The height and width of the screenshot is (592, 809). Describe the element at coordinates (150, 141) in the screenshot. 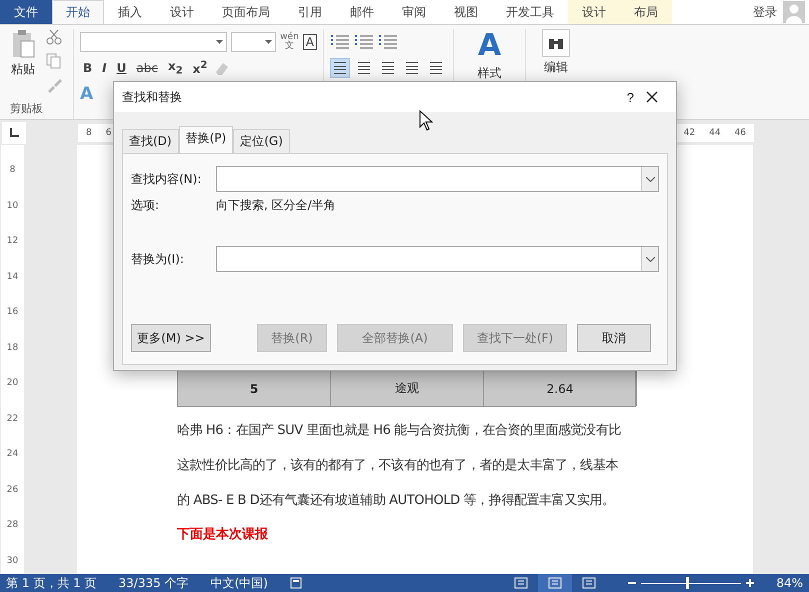

I see `dialog-tab: 查找(D)` at that location.